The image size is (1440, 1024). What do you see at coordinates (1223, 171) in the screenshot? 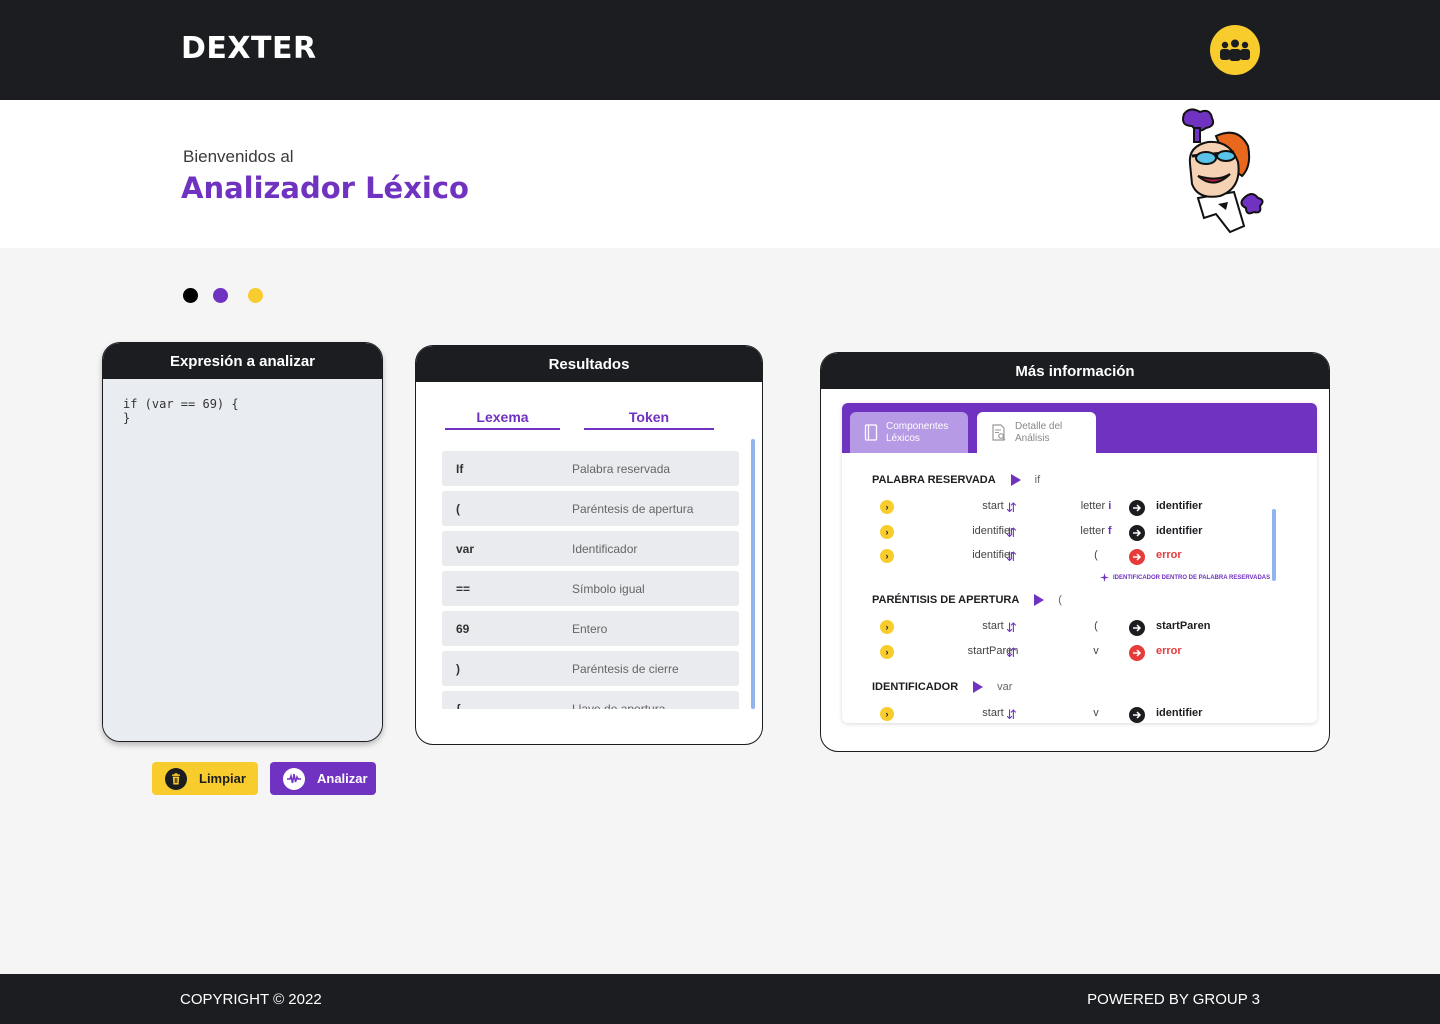
I see `dexter-mascot-image` at bounding box center [1223, 171].